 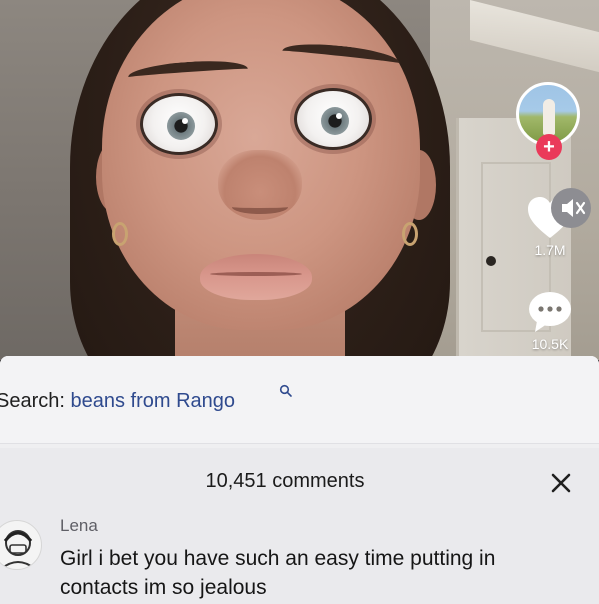 What do you see at coordinates (550, 344) in the screenshot?
I see `comment-count-badge: 10.5K` at bounding box center [550, 344].